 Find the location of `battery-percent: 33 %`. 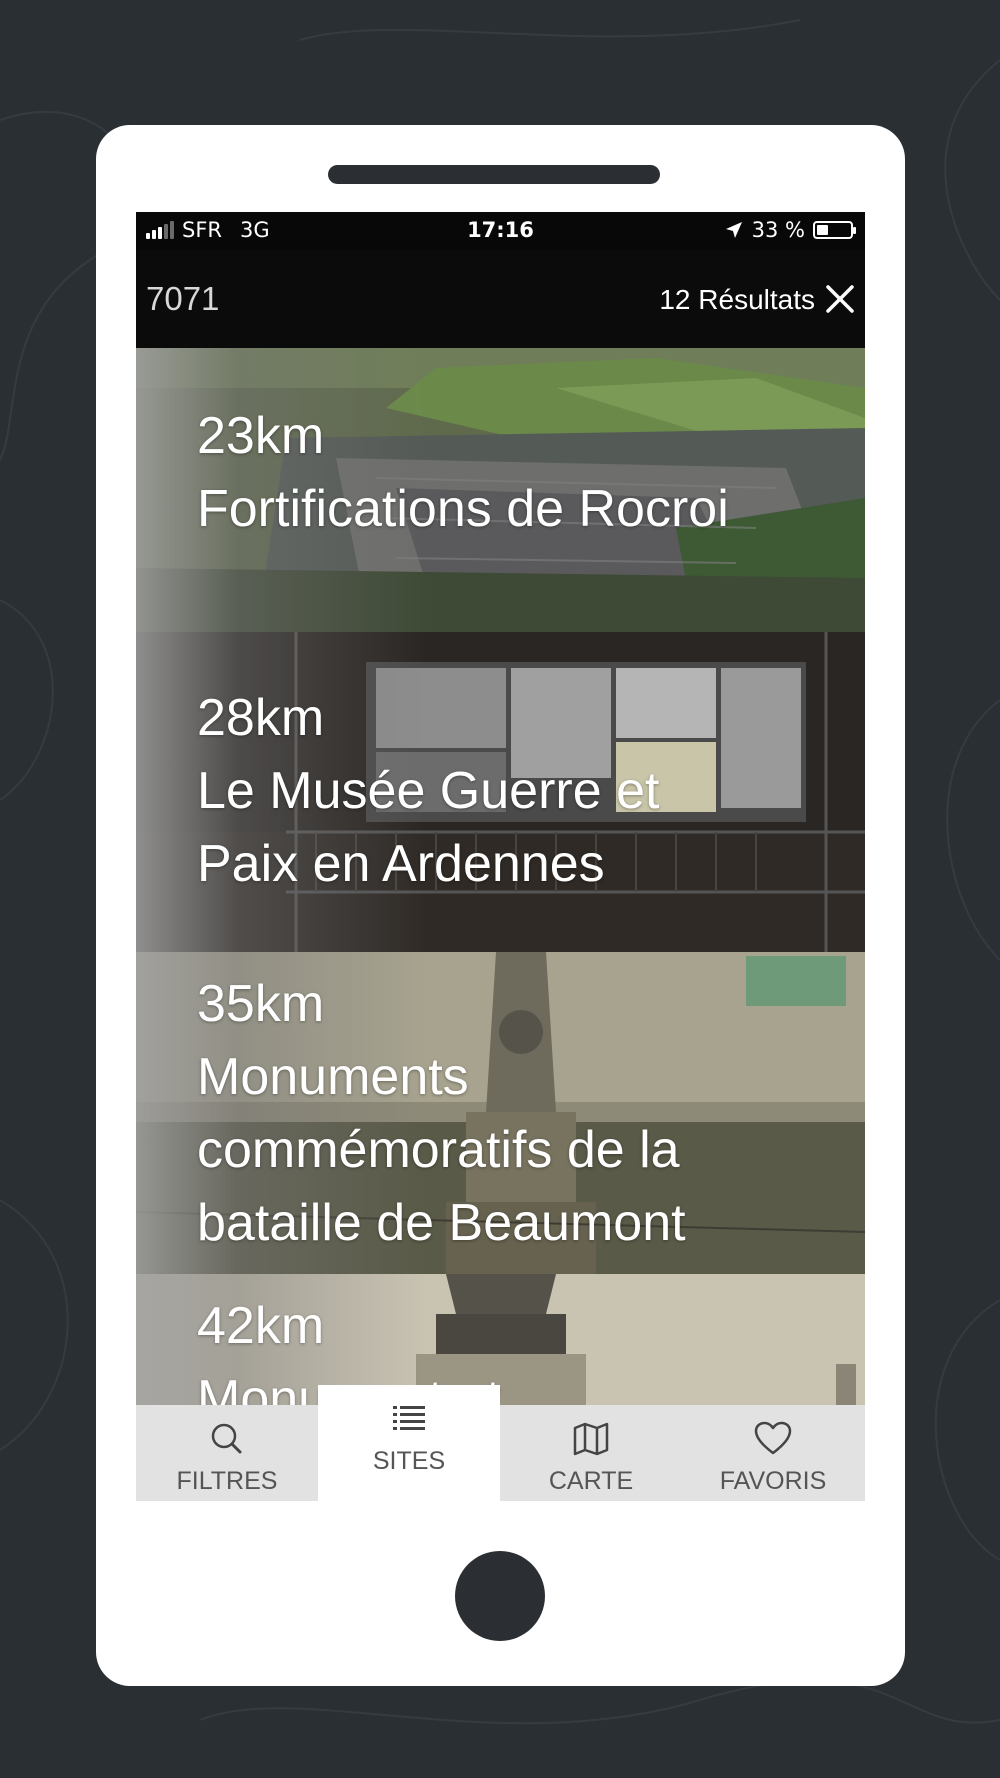

battery-percent: 33 % is located at coordinates (778, 230).